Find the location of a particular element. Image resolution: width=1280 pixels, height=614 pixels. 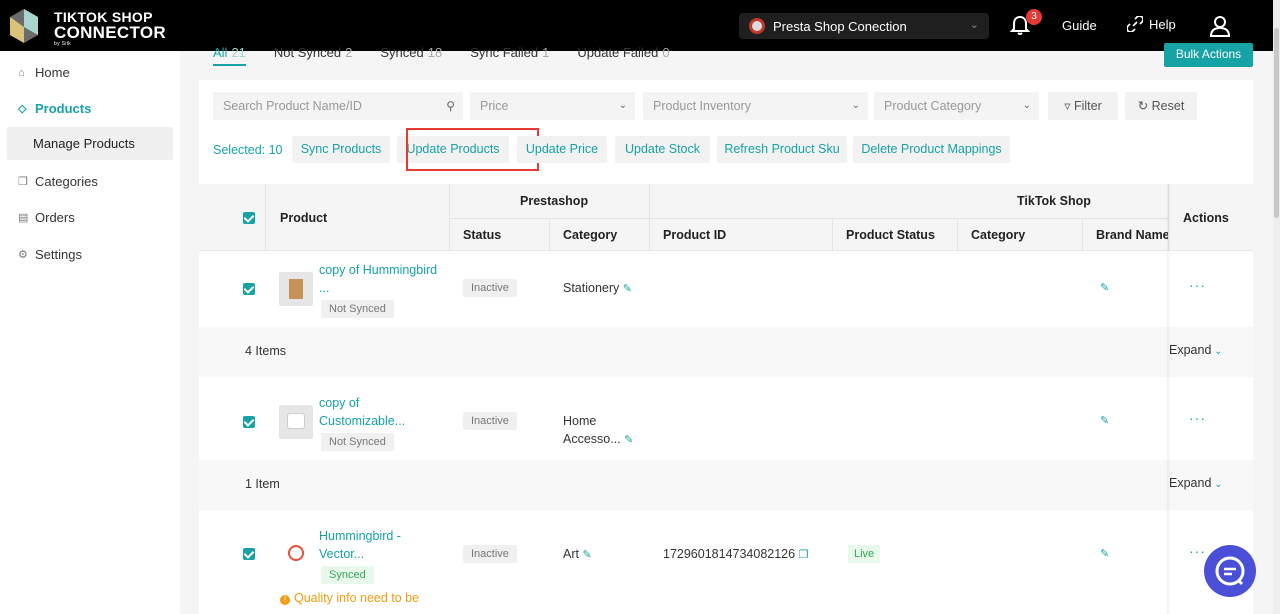

items-count: 4 Items is located at coordinates (265, 351).